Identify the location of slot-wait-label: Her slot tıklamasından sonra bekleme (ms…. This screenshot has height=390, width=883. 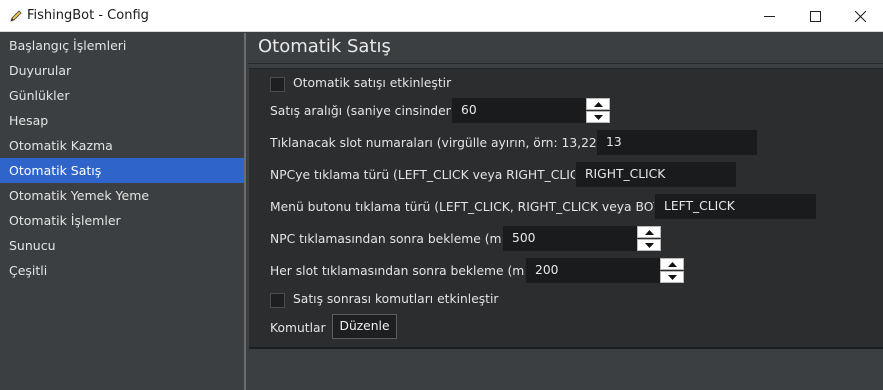
(403, 271).